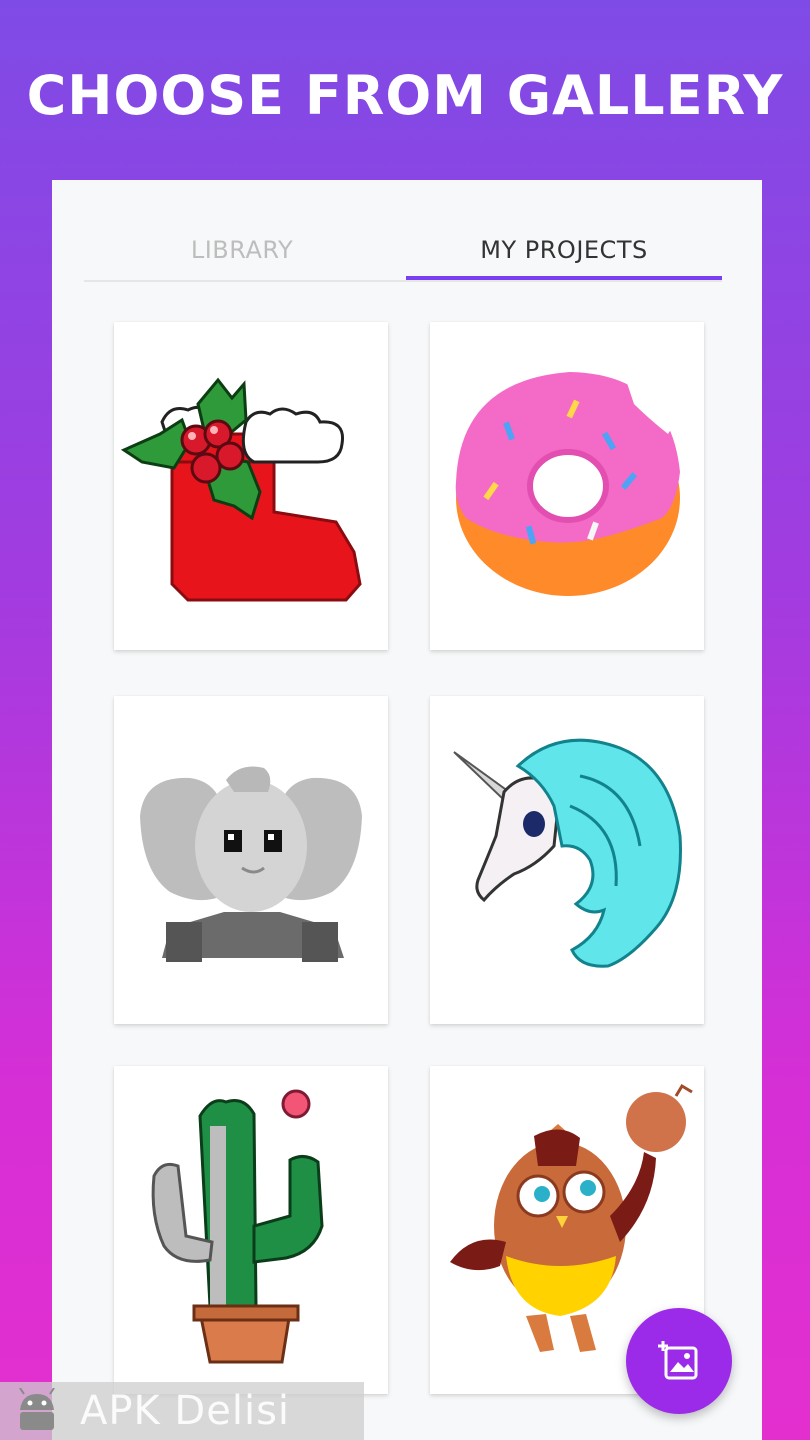 The image size is (810, 1440). I want to click on elephant-image, so click(251, 864).